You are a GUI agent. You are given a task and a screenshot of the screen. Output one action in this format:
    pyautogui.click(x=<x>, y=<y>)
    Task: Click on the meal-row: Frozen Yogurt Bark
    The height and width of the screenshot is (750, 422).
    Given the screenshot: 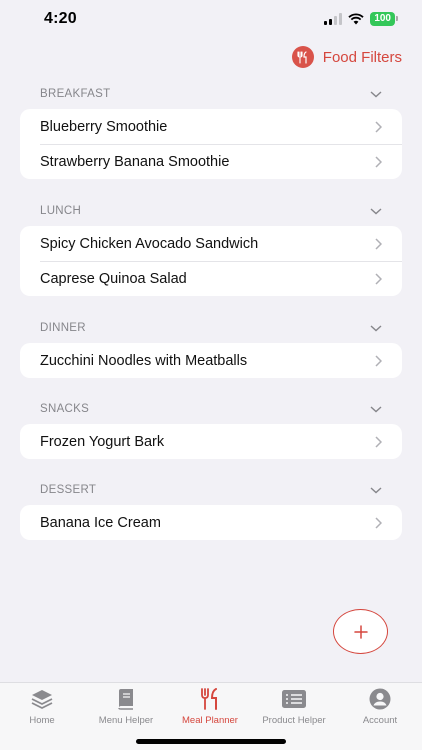 What is the action you would take?
    pyautogui.click(x=211, y=441)
    